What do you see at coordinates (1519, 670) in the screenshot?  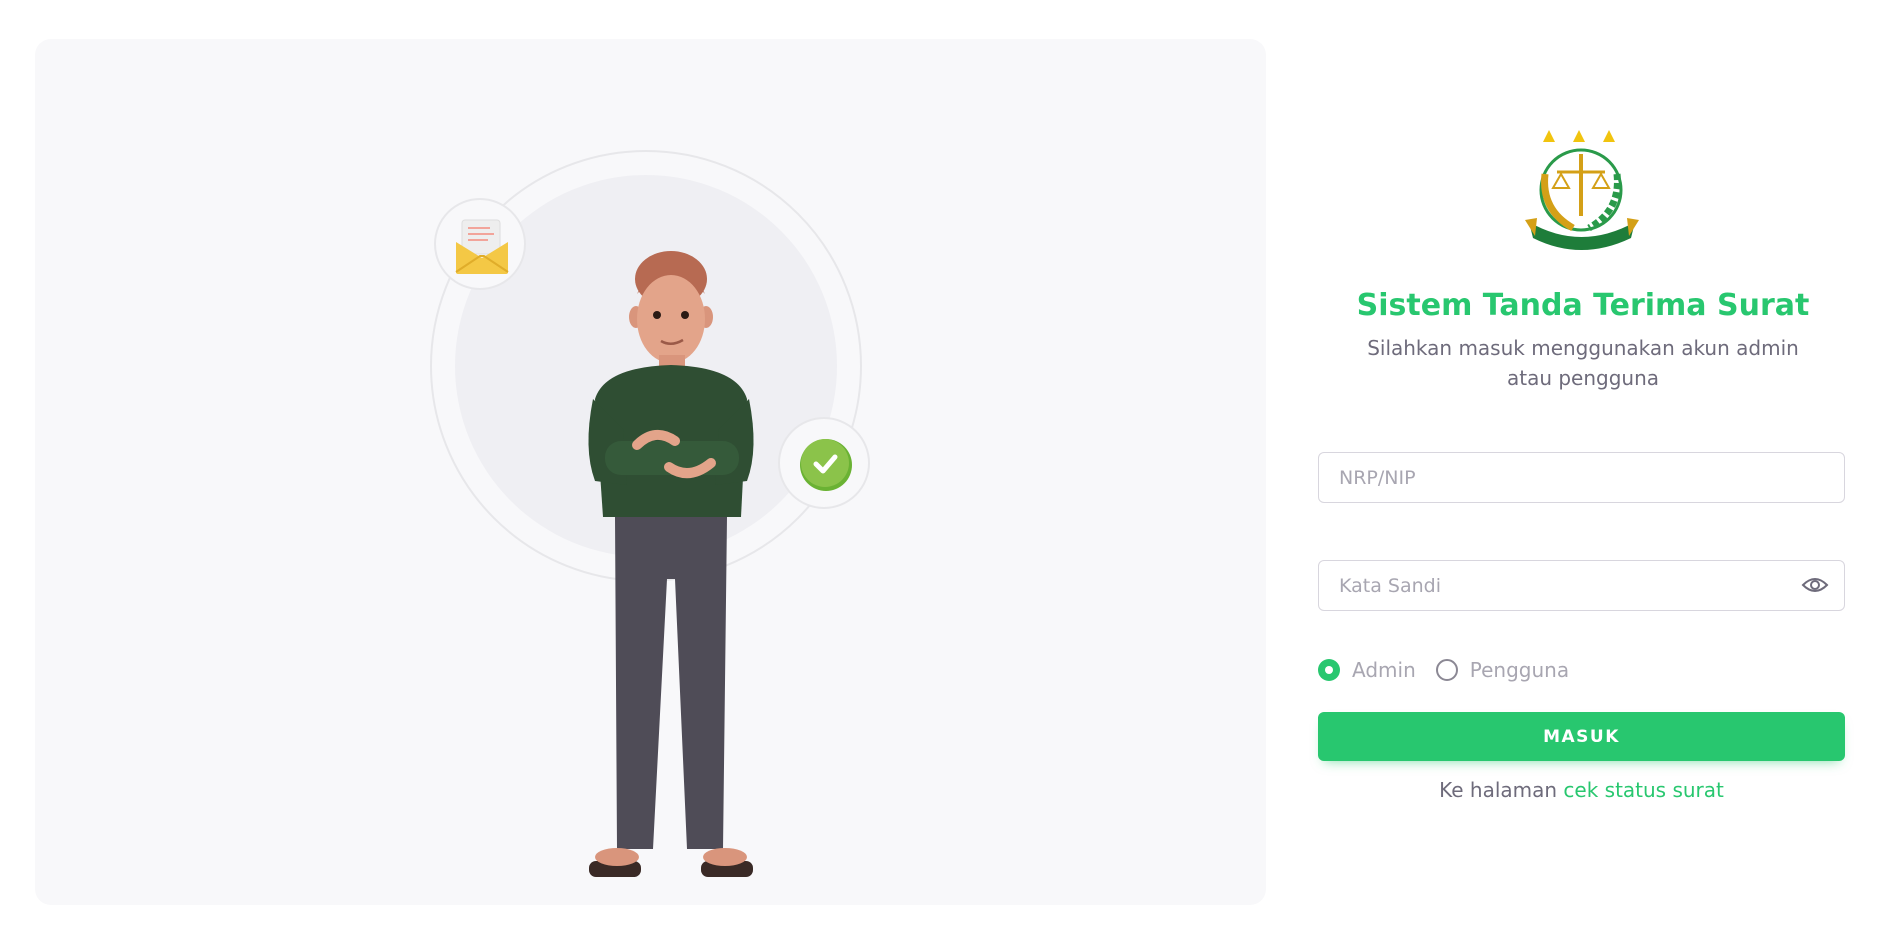 I see `role-pengguna-label: Pengguna` at bounding box center [1519, 670].